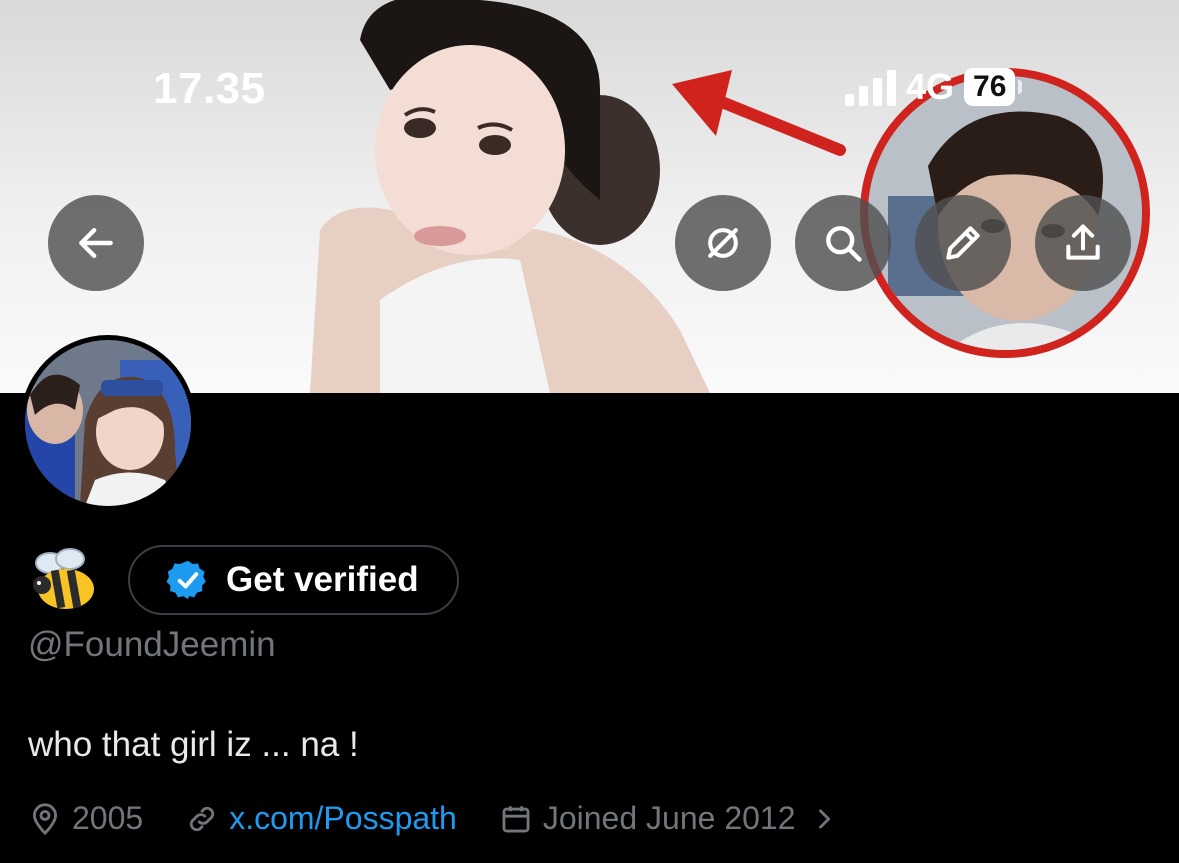 The image size is (1179, 863). I want to click on get-verified-button: Get verified, so click(293, 580).